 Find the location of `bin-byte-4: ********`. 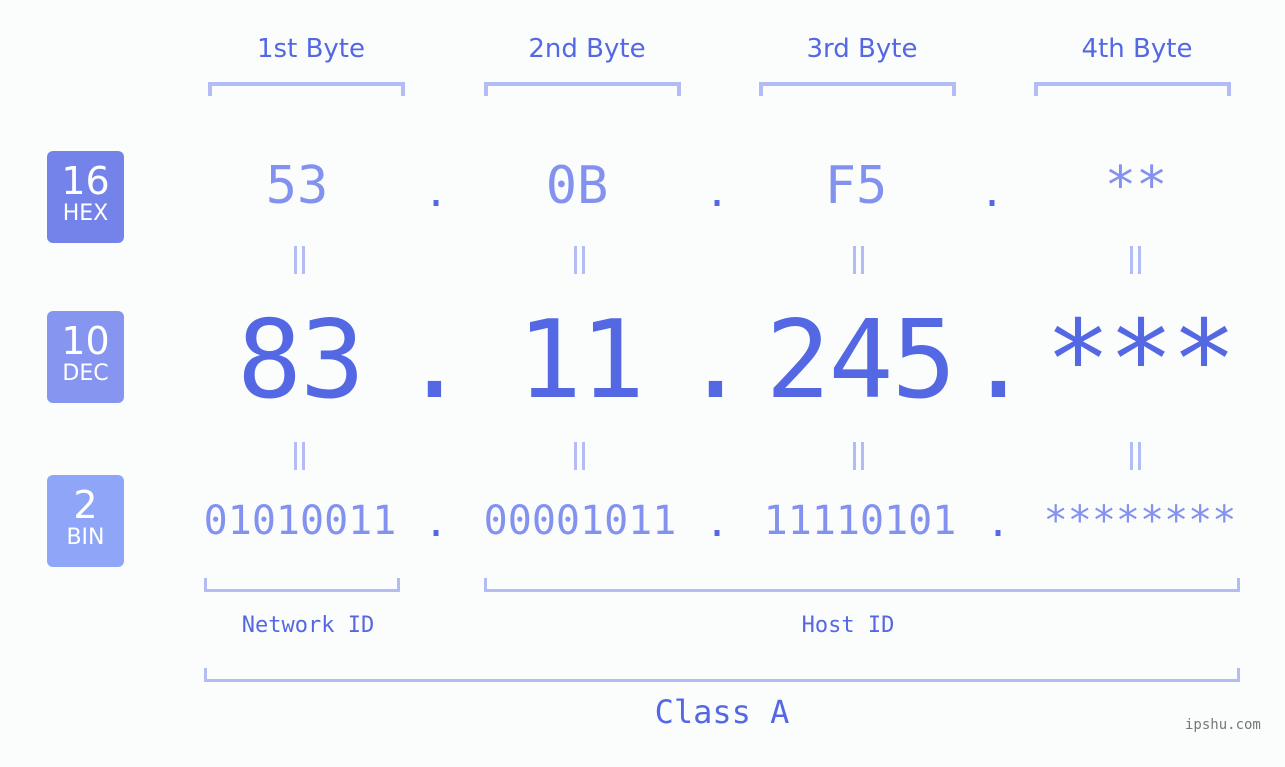

bin-byte-4: ******** is located at coordinates (1140, 521).